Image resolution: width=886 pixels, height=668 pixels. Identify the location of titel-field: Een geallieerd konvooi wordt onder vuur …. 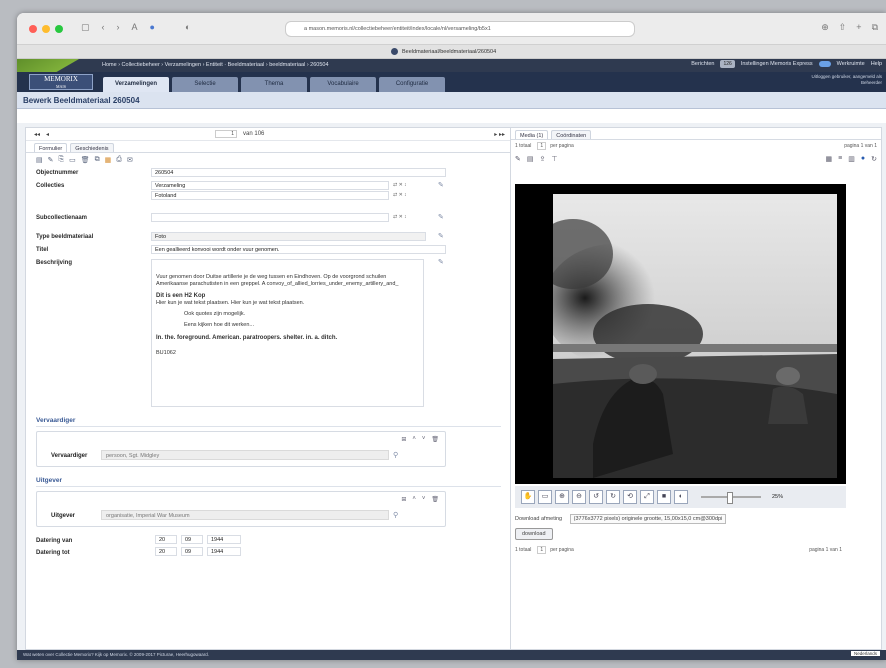
(298, 249).